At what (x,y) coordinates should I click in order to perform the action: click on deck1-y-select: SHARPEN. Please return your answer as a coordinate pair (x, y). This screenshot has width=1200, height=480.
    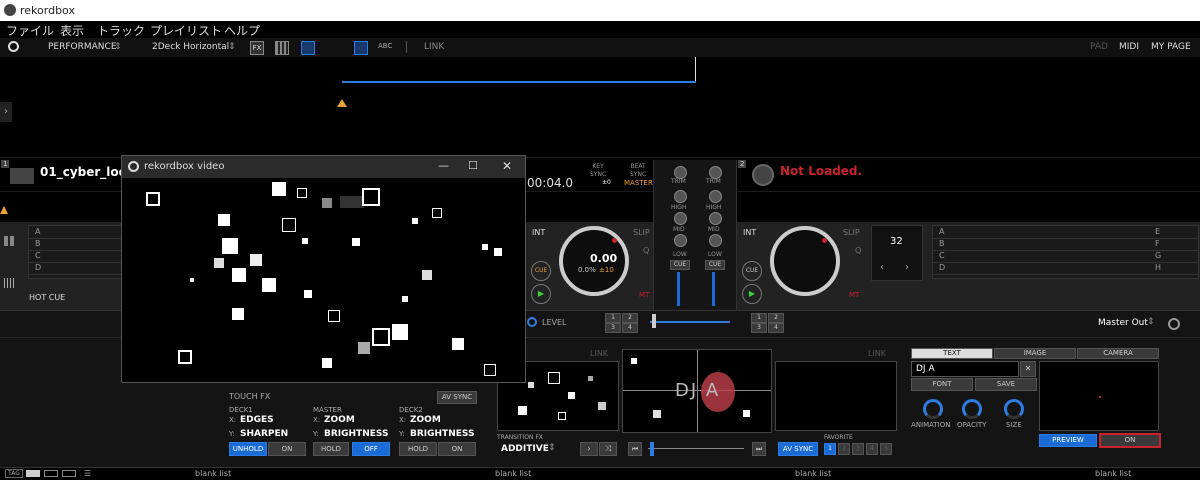
    Looking at the image, I should click on (264, 434).